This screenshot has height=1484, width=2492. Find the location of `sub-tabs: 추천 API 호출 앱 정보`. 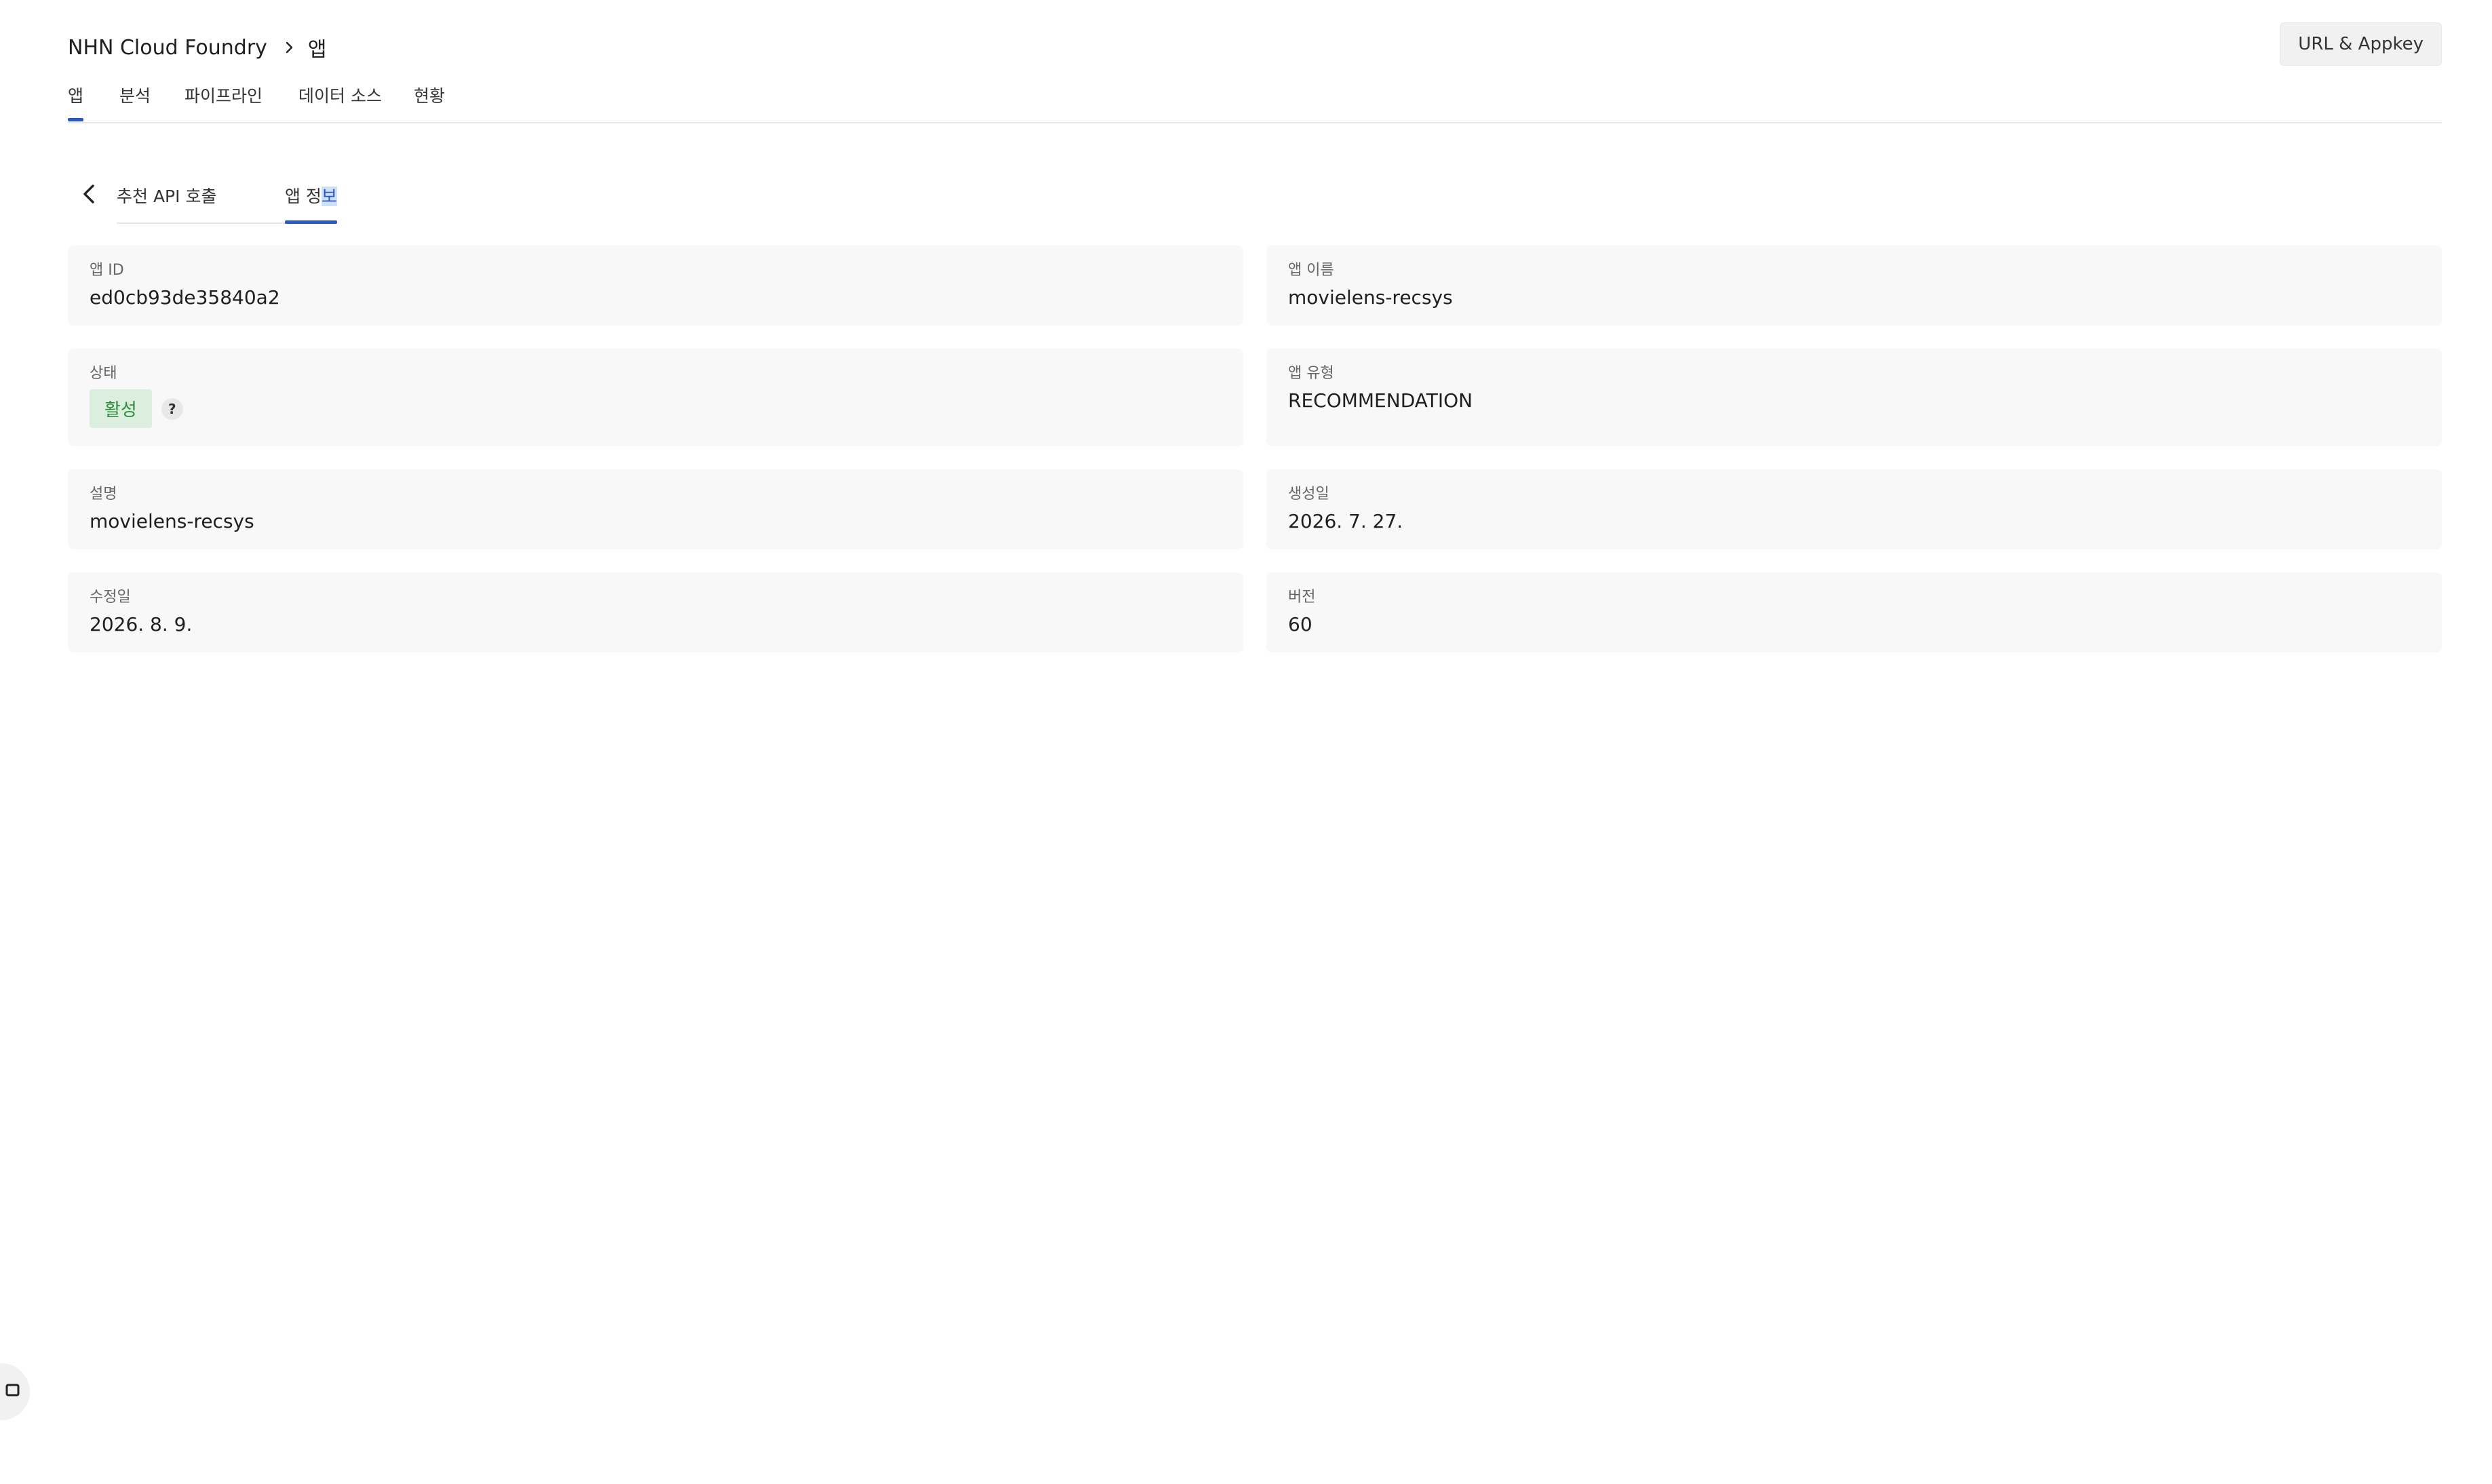

sub-tabs: 추천 API 호출 앱 정보 is located at coordinates (210, 201).